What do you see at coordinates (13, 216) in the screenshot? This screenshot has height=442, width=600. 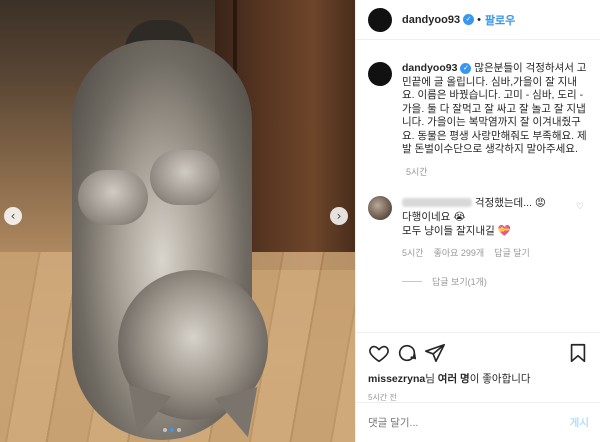 I see `chevron-left-icon: ‹` at bounding box center [13, 216].